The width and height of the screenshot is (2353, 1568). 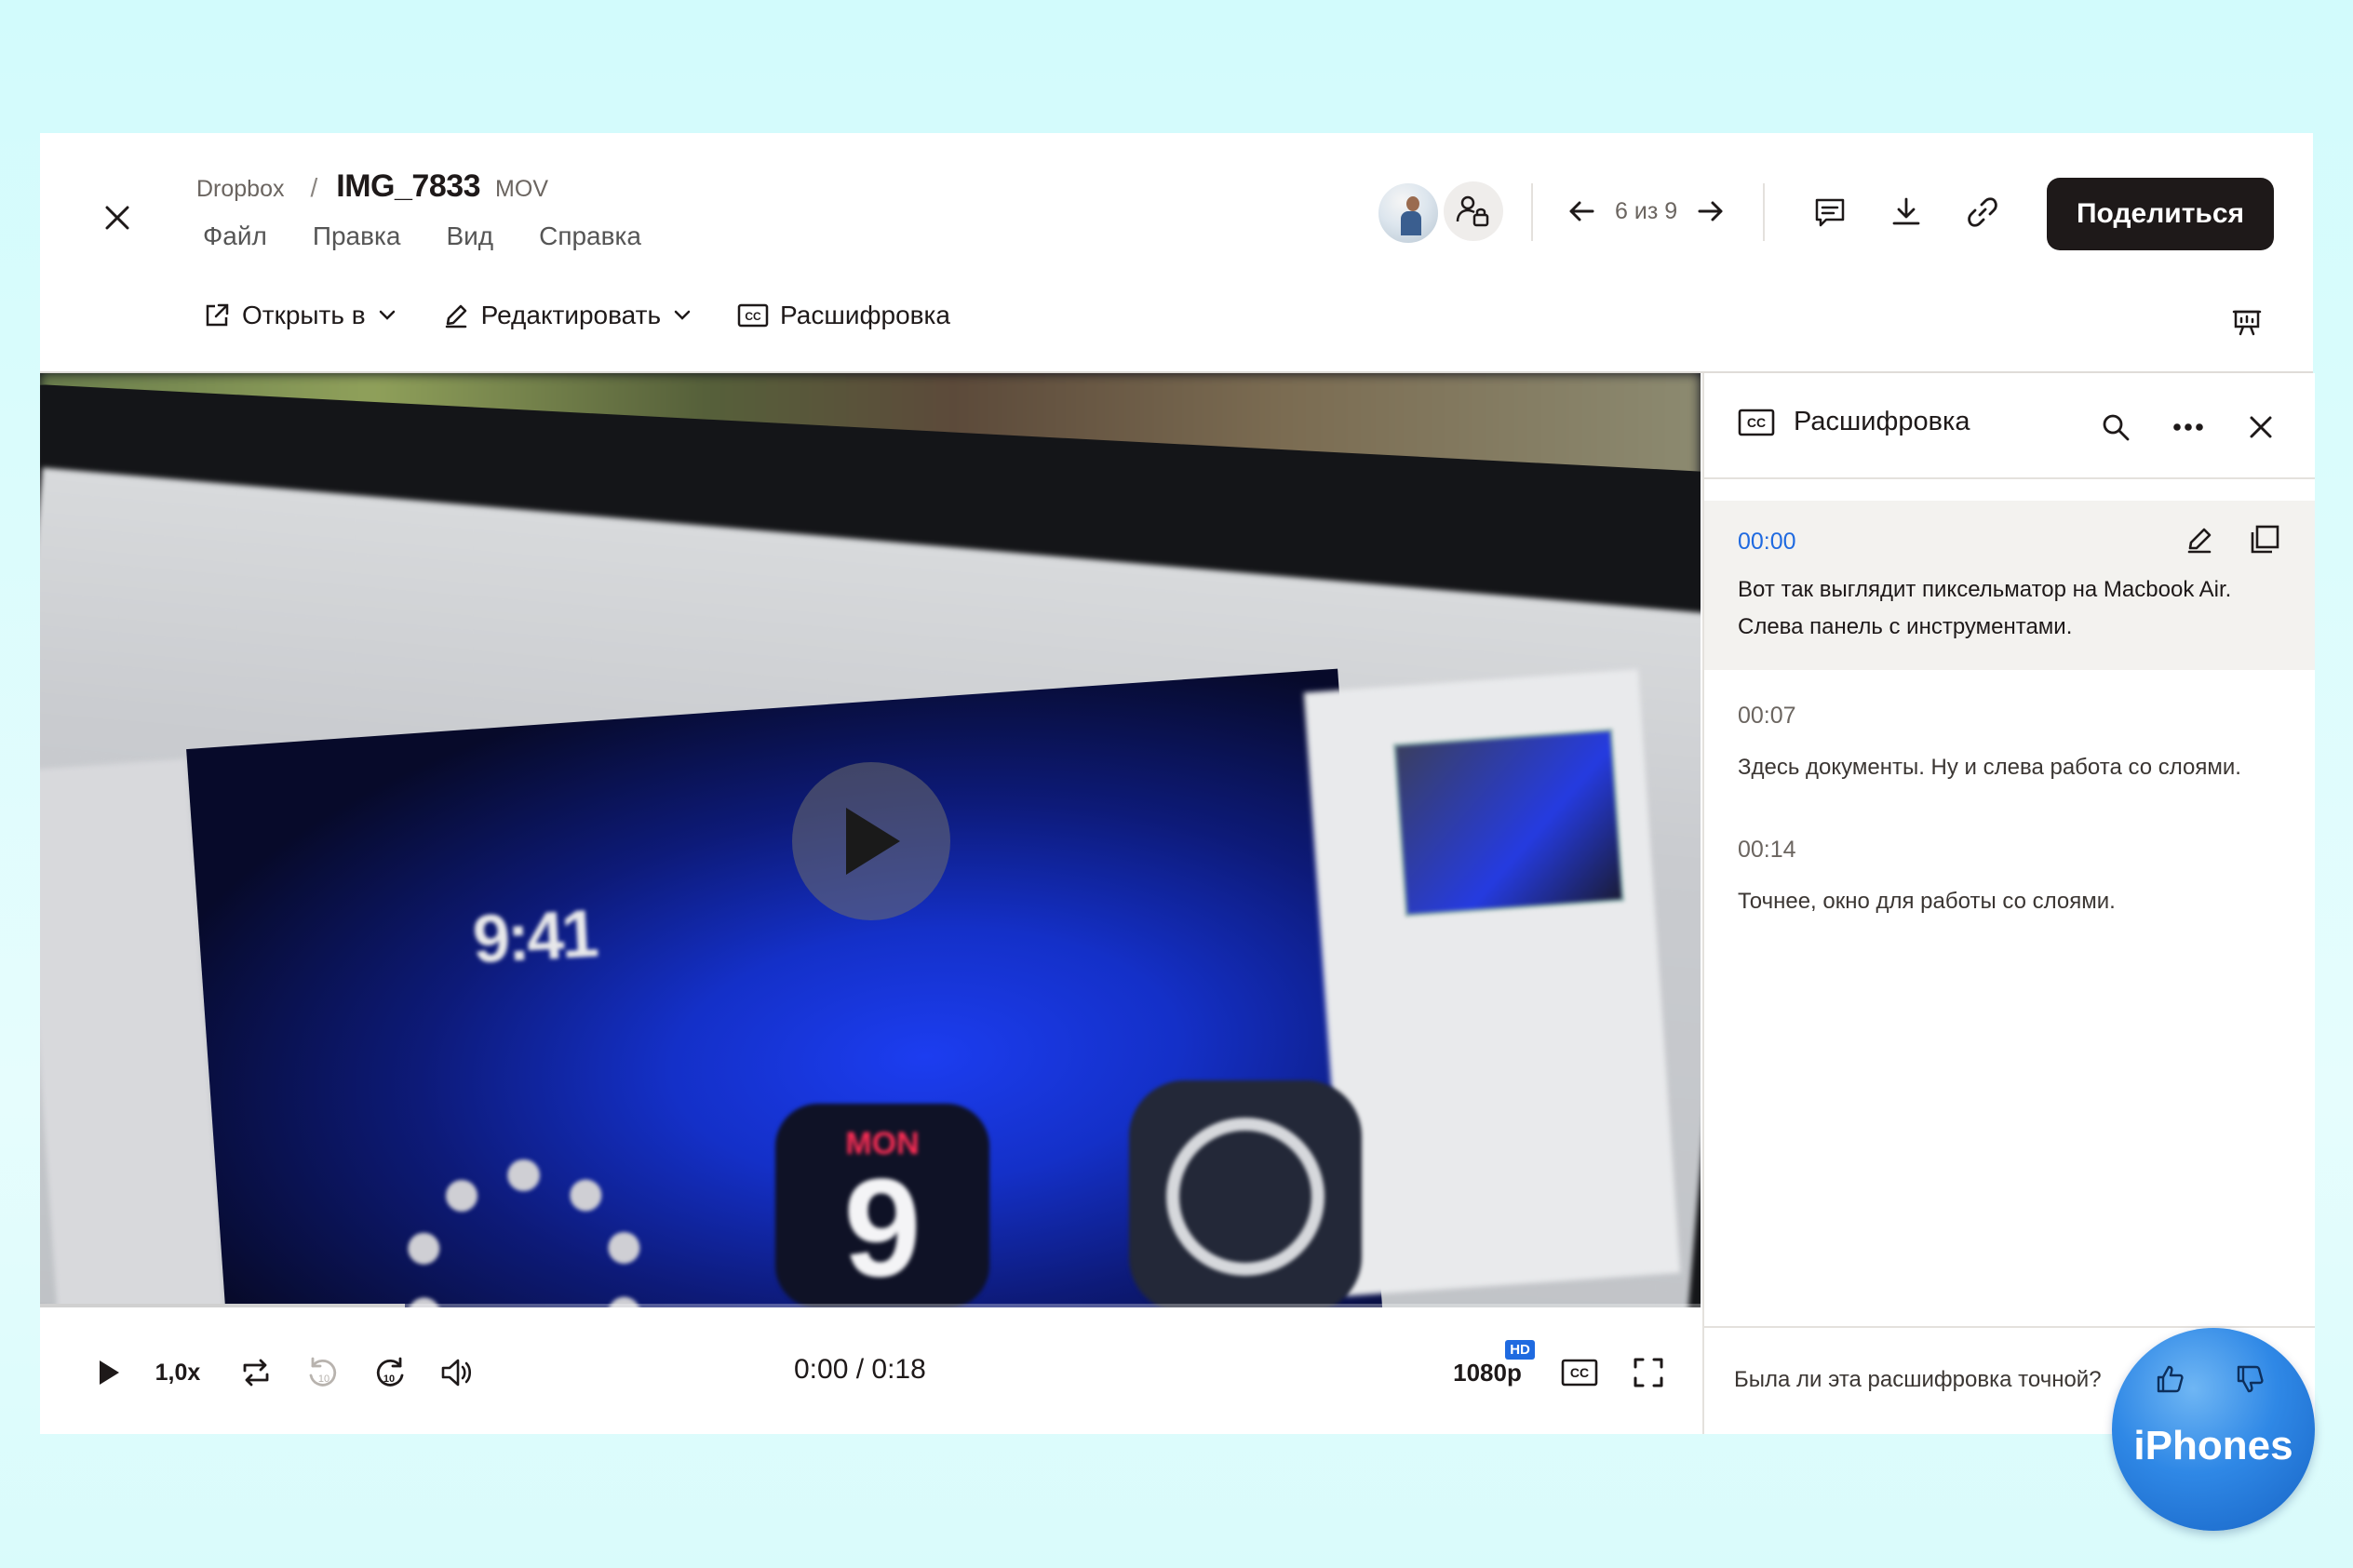 I want to click on video-progress-fill, so click(x=223, y=1305).